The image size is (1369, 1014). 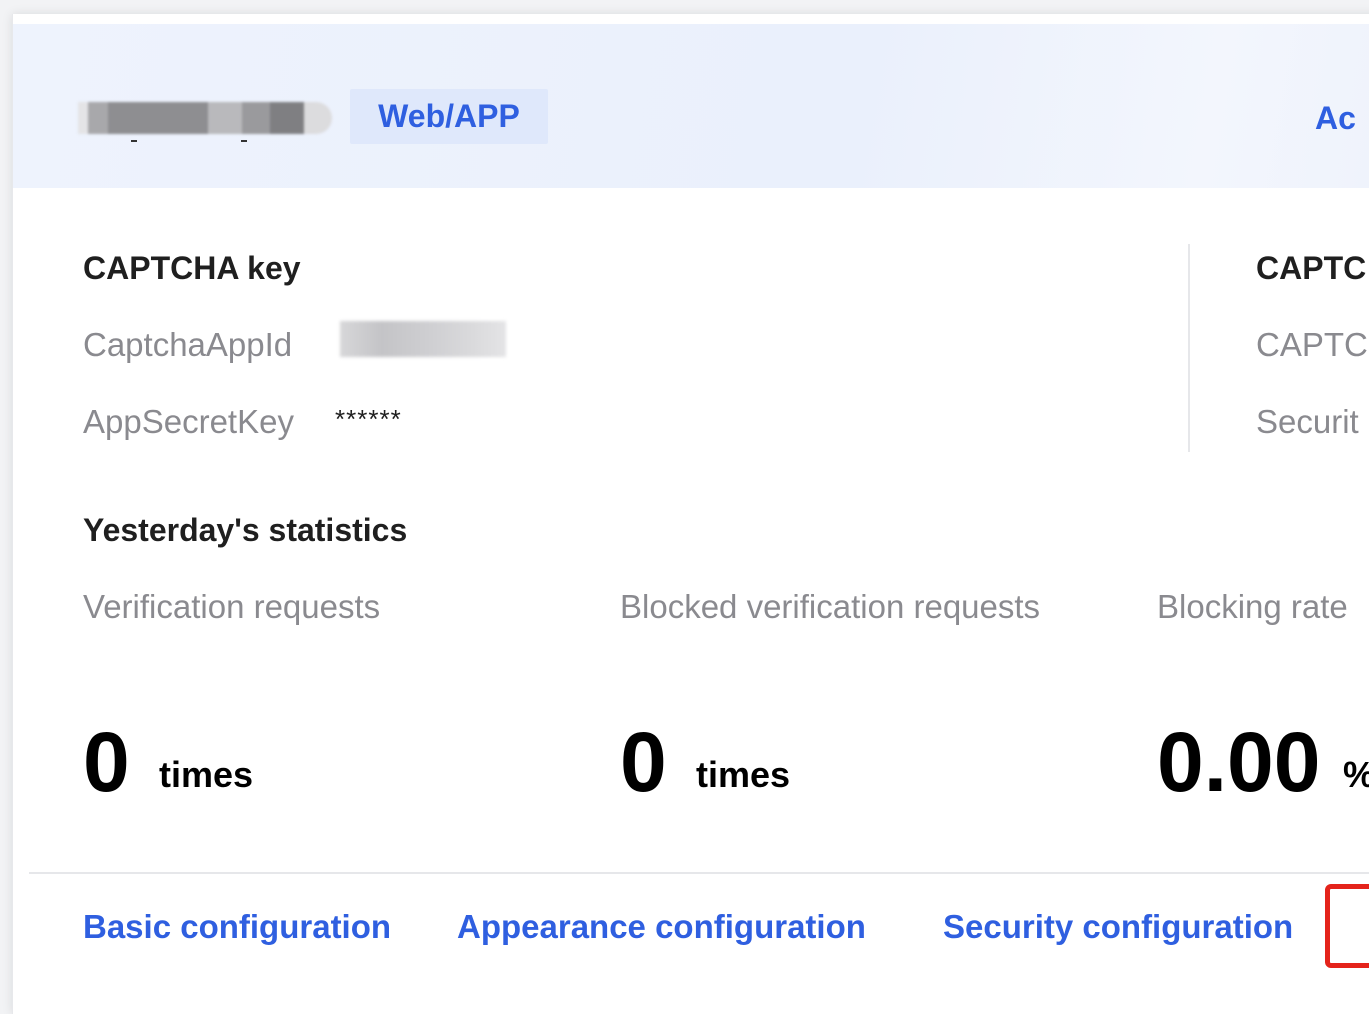 I want to click on captcha-app-id-value-redacted, so click(x=423, y=339).